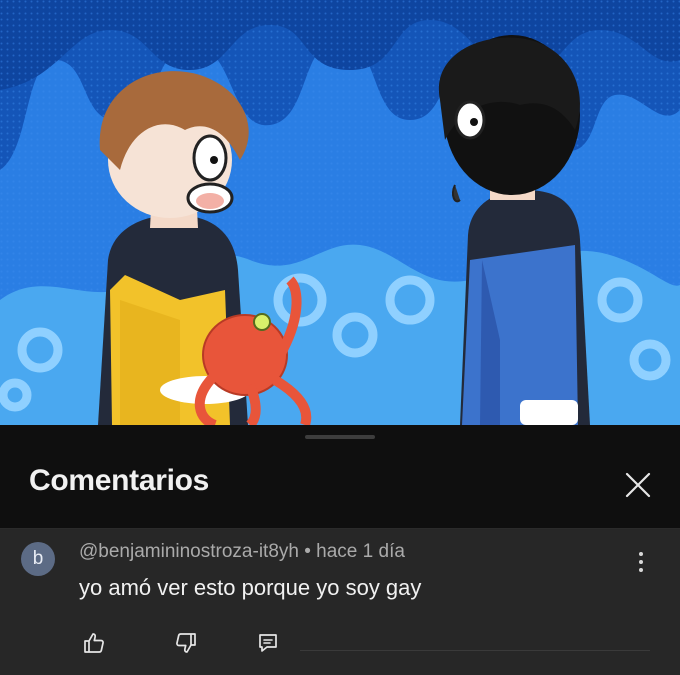 This screenshot has width=680, height=675. I want to click on dislike-button, so click(186, 643).